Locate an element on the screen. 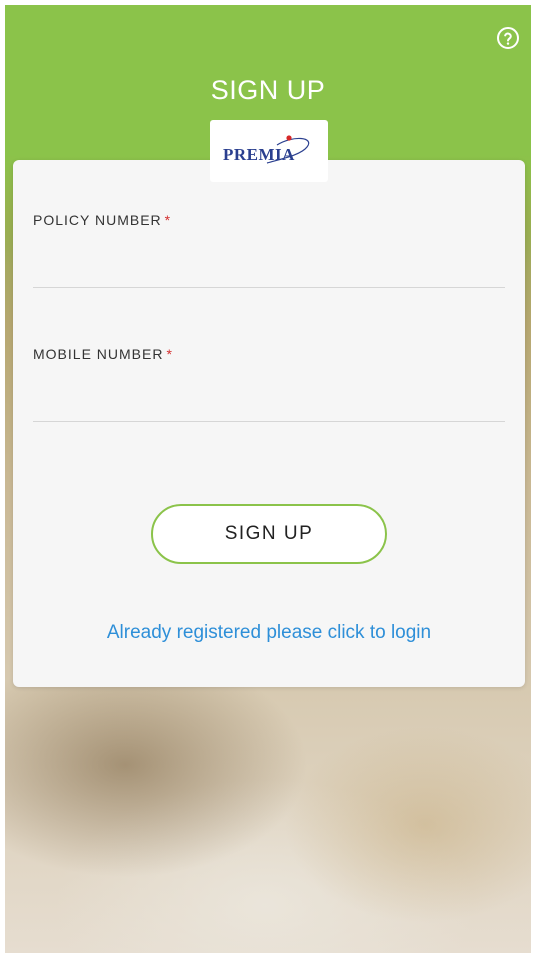 The image size is (536, 958). mobile-number-input is located at coordinates (269, 400).